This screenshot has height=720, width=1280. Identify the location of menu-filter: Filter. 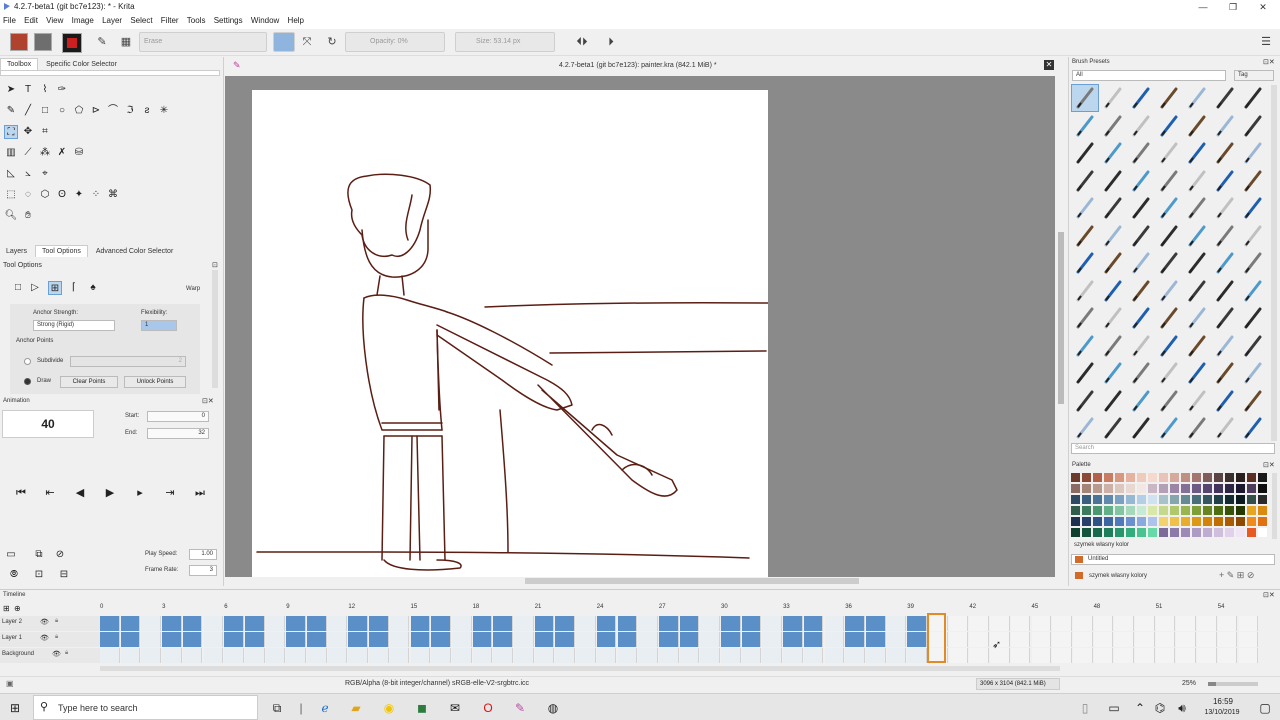
(170, 20).